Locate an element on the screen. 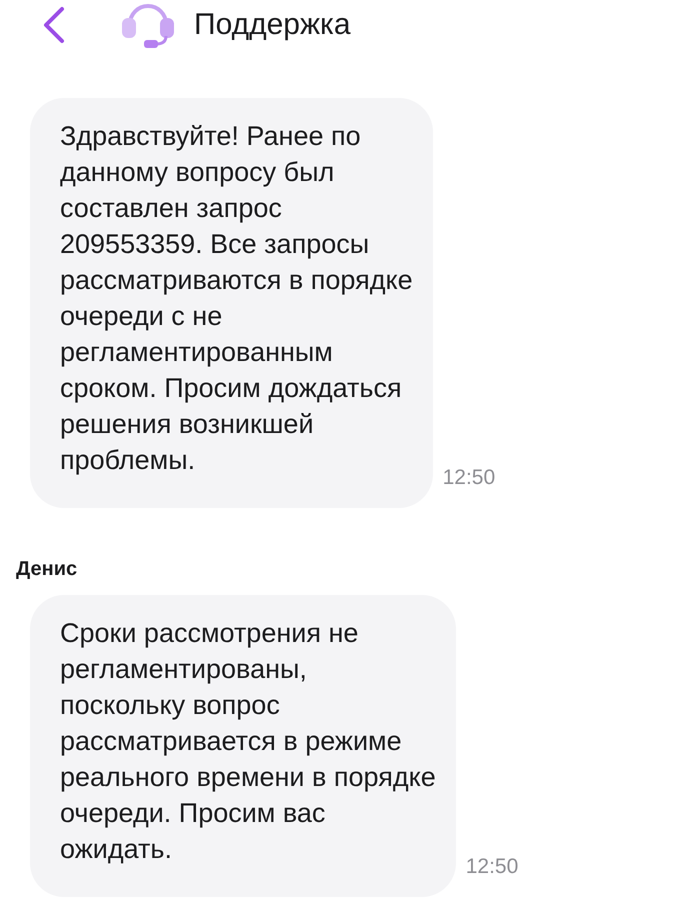 This screenshot has height=917, width=700. chat-title: Поддержка is located at coordinates (272, 25).